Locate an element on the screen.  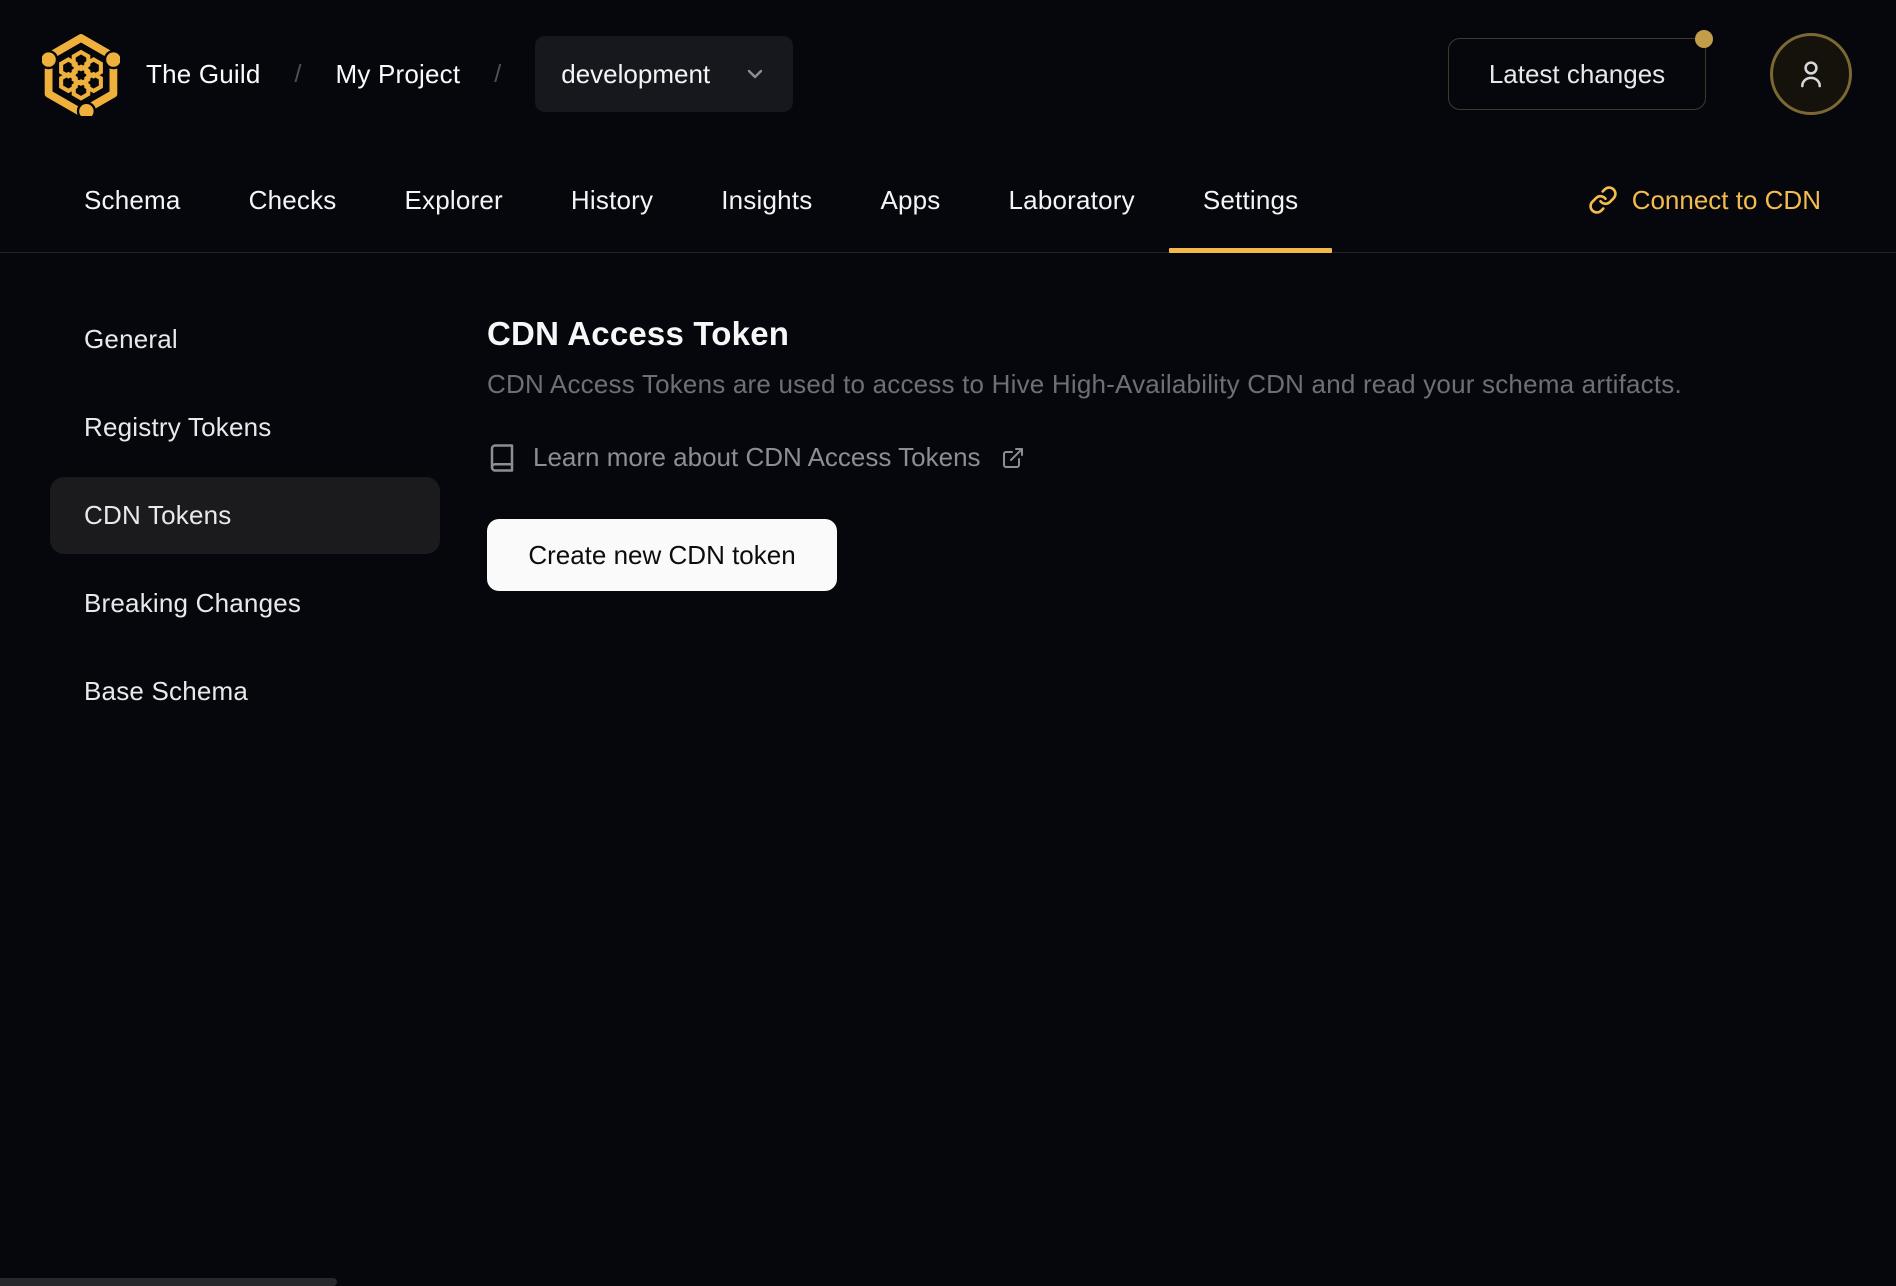
tab-insights: Insights is located at coordinates (766, 200).